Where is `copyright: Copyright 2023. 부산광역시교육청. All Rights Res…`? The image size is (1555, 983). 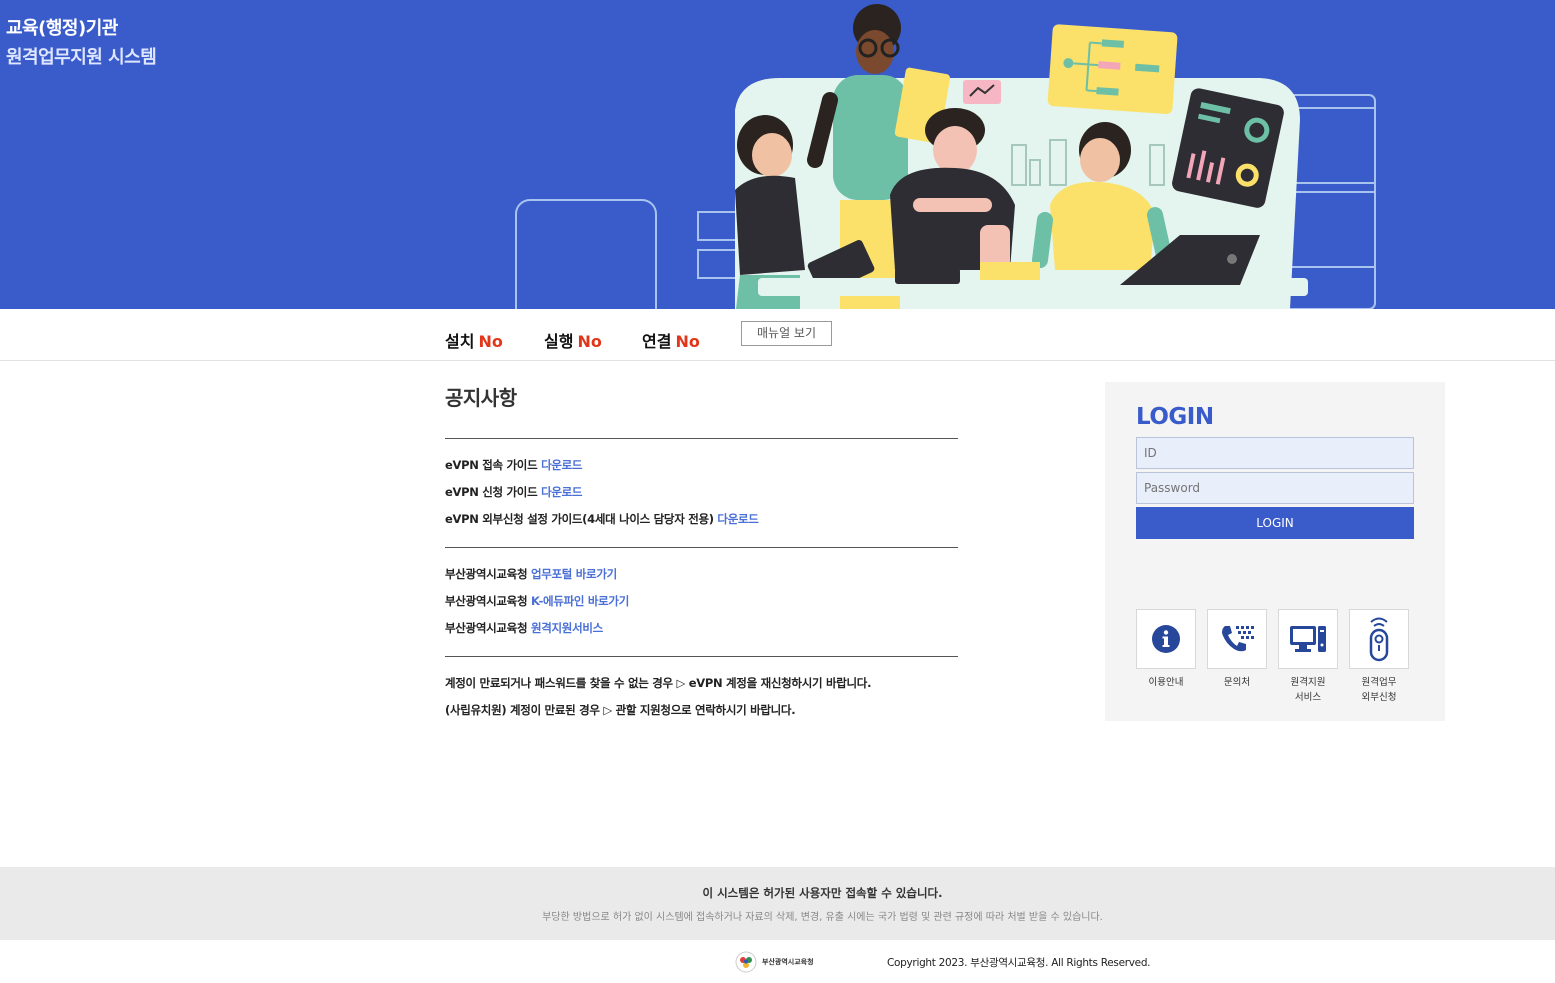 copyright: Copyright 2023. 부산광역시교육청. All Rights Res… is located at coordinates (1019, 963).